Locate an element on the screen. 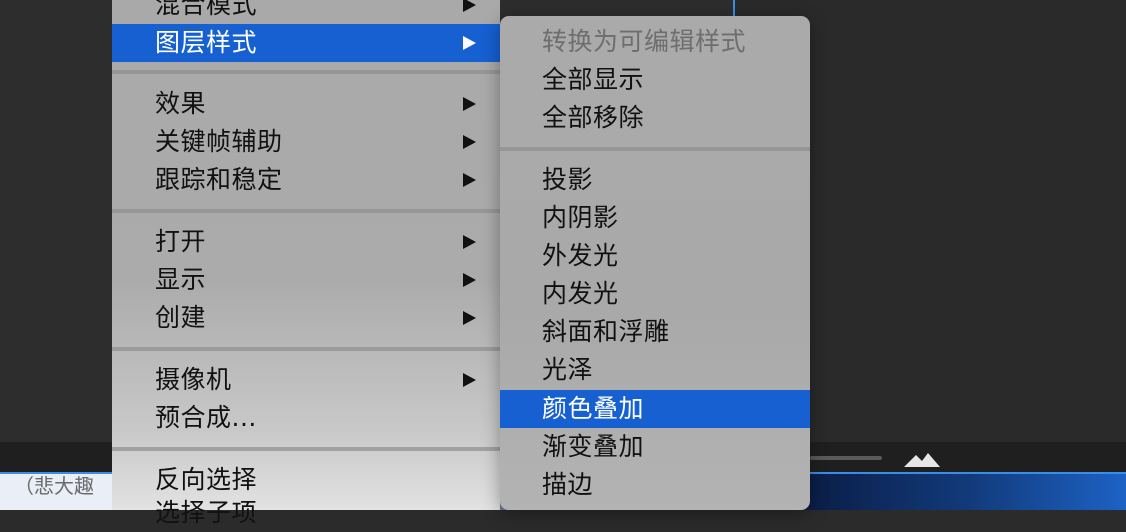  menu-item-color-overlay: 颜色叠加 is located at coordinates (655, 409).